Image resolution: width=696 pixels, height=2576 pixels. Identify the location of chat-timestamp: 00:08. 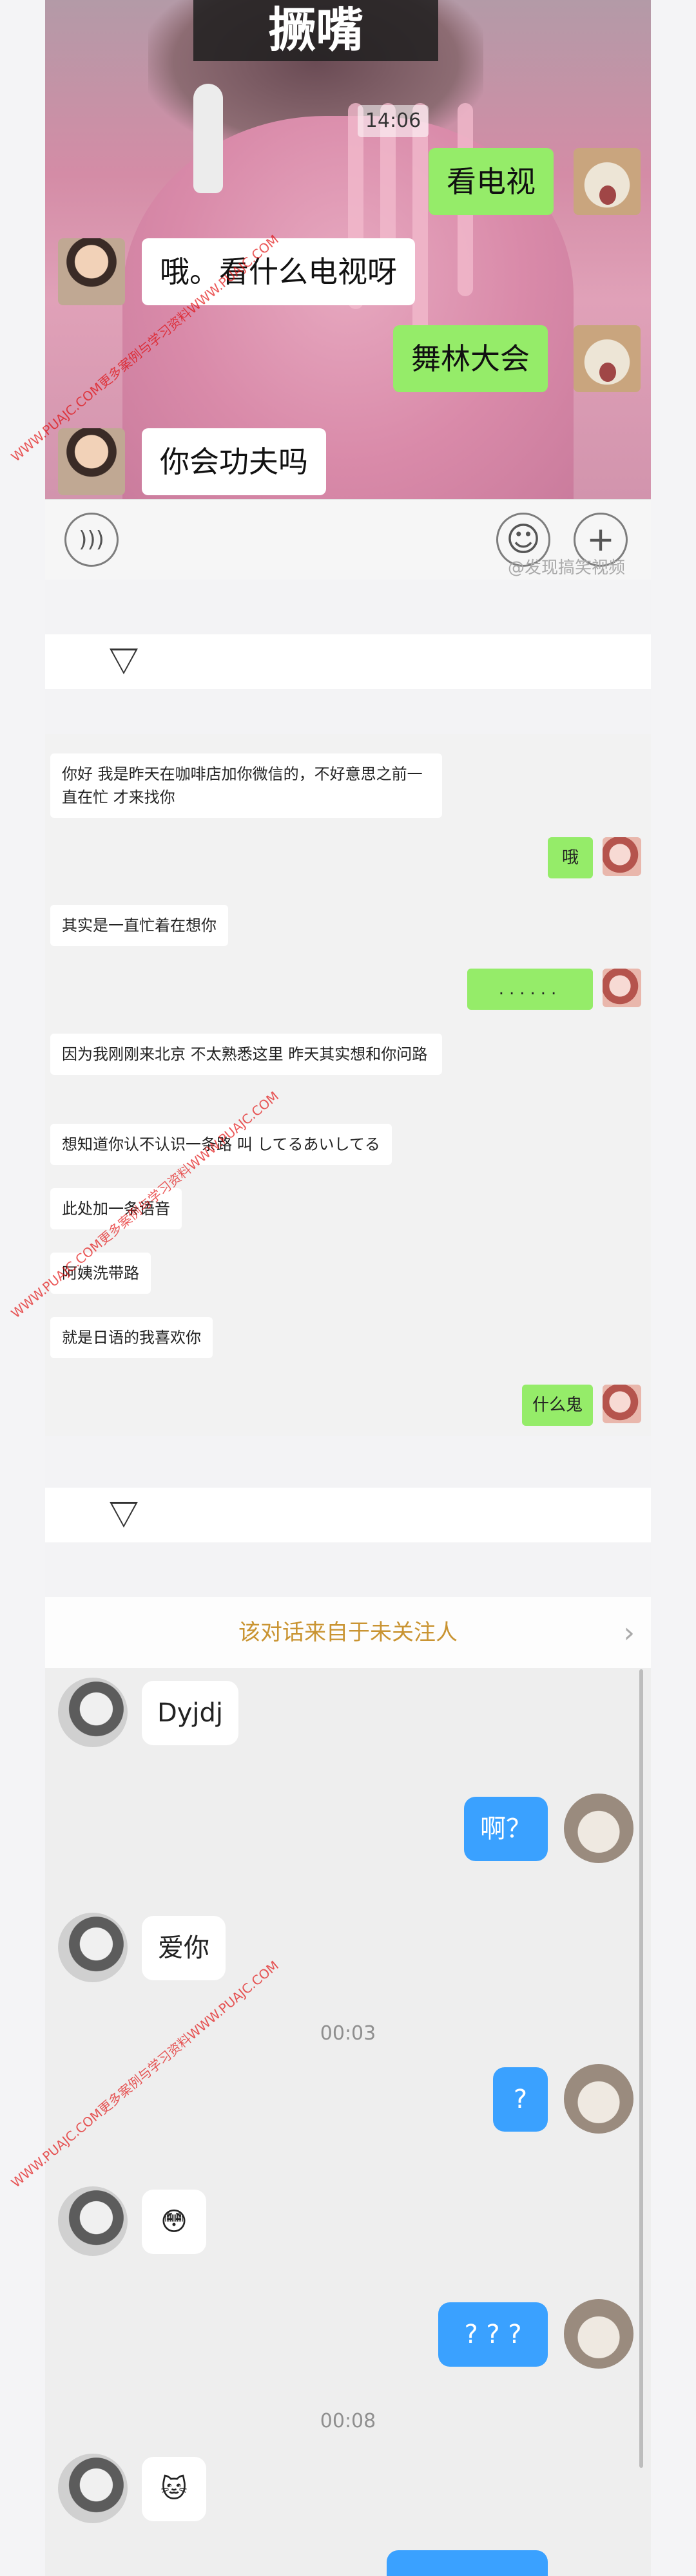
(348, 2421).